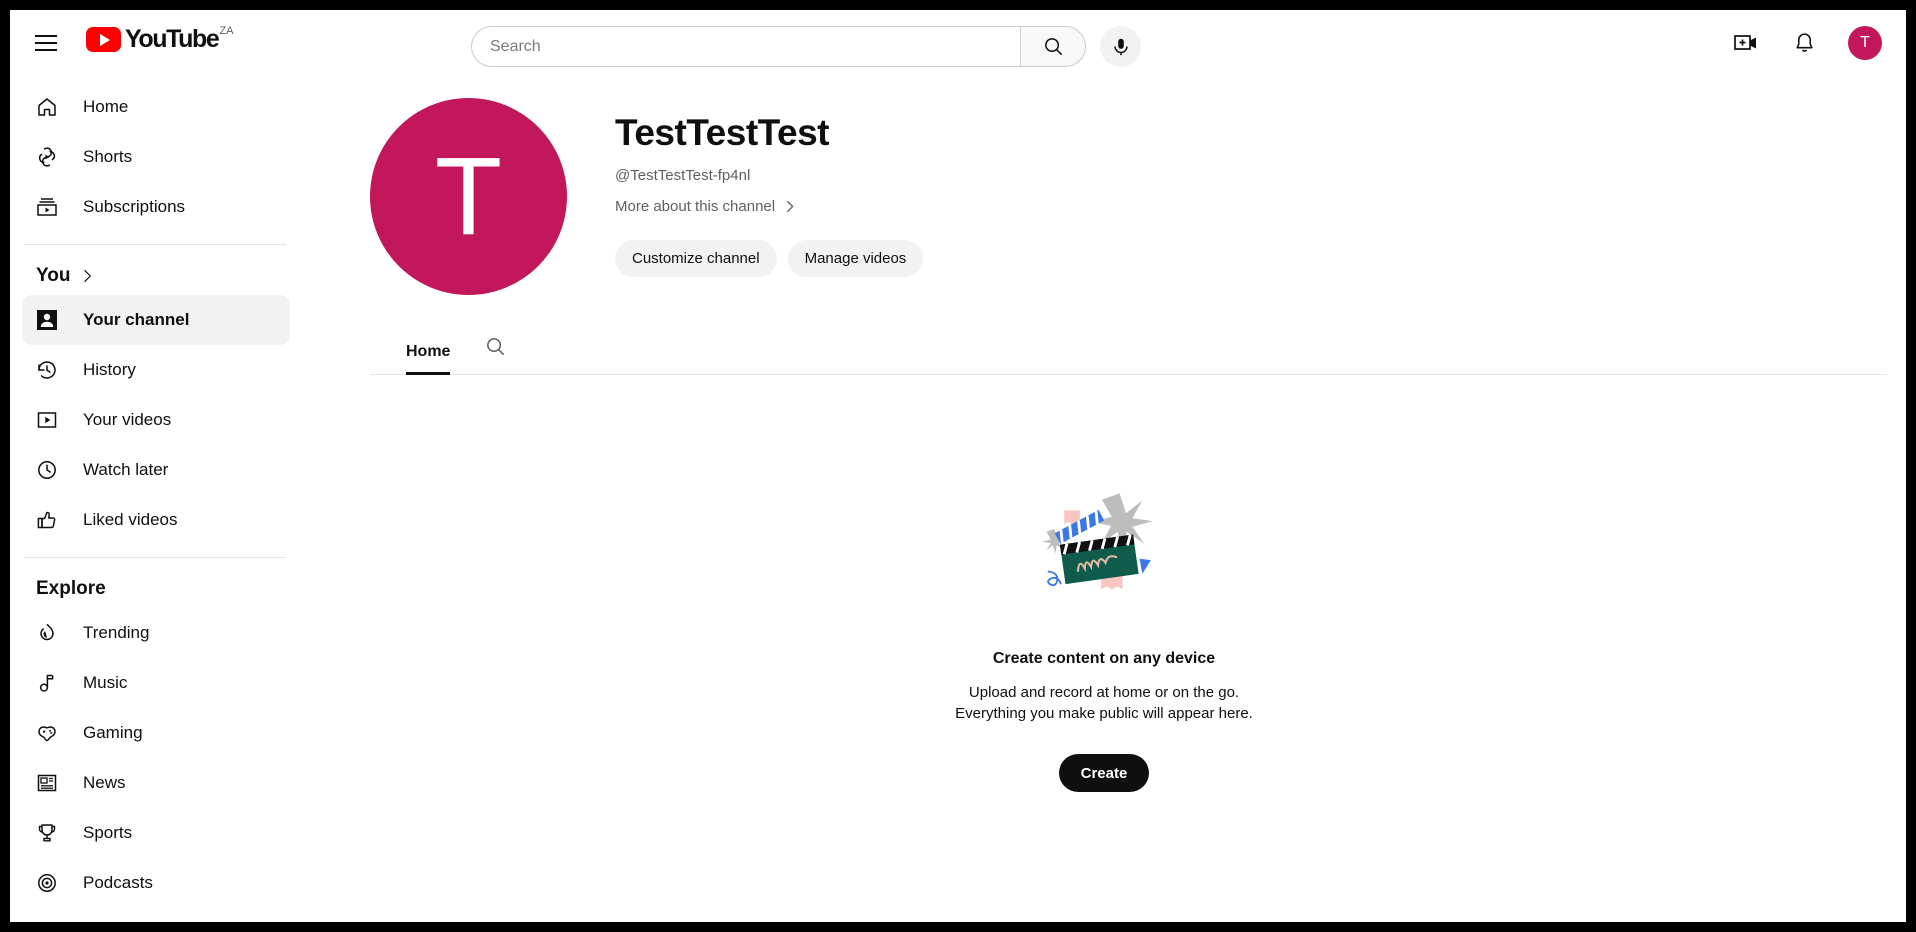  I want to click on podcast-icon, so click(47, 883).